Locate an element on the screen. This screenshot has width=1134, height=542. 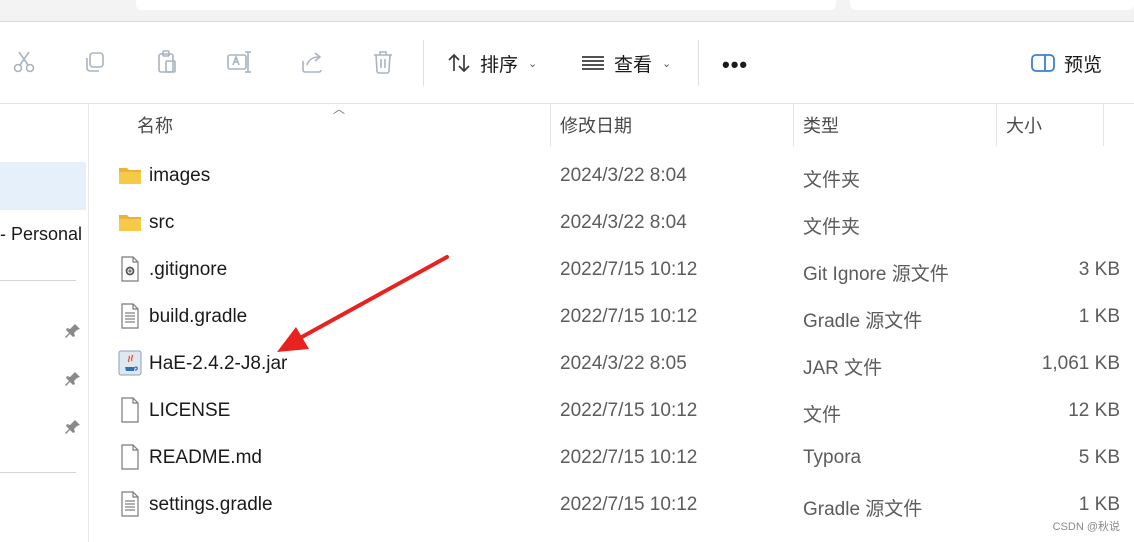
address-bar-area is located at coordinates (567, 11).